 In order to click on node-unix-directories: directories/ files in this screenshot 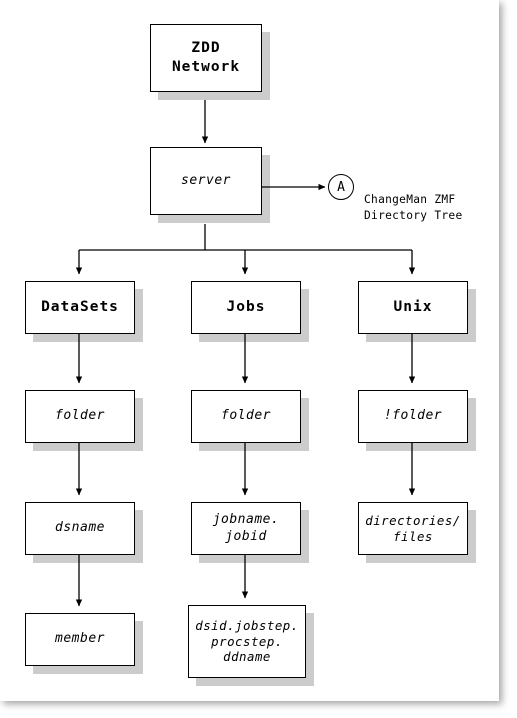, I will do `click(413, 528)`.